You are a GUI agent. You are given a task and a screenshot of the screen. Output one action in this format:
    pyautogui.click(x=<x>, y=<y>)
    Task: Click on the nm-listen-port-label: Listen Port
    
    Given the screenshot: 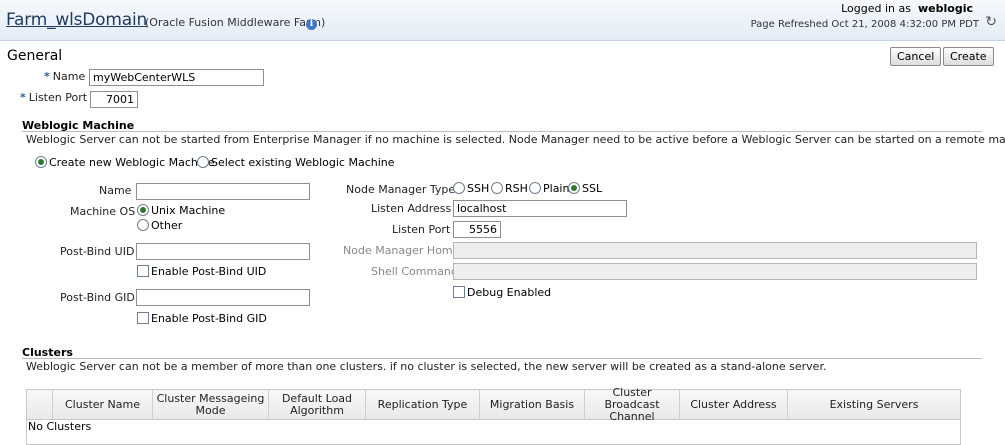 What is the action you would take?
    pyautogui.click(x=421, y=229)
    